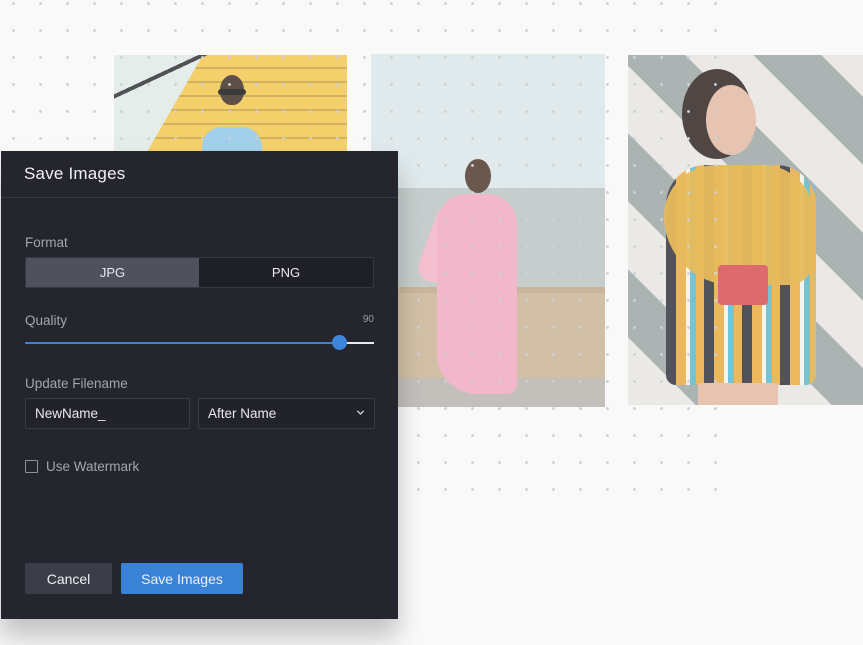 This screenshot has width=863, height=645. I want to click on format-option-jpg: JPG, so click(112, 272).